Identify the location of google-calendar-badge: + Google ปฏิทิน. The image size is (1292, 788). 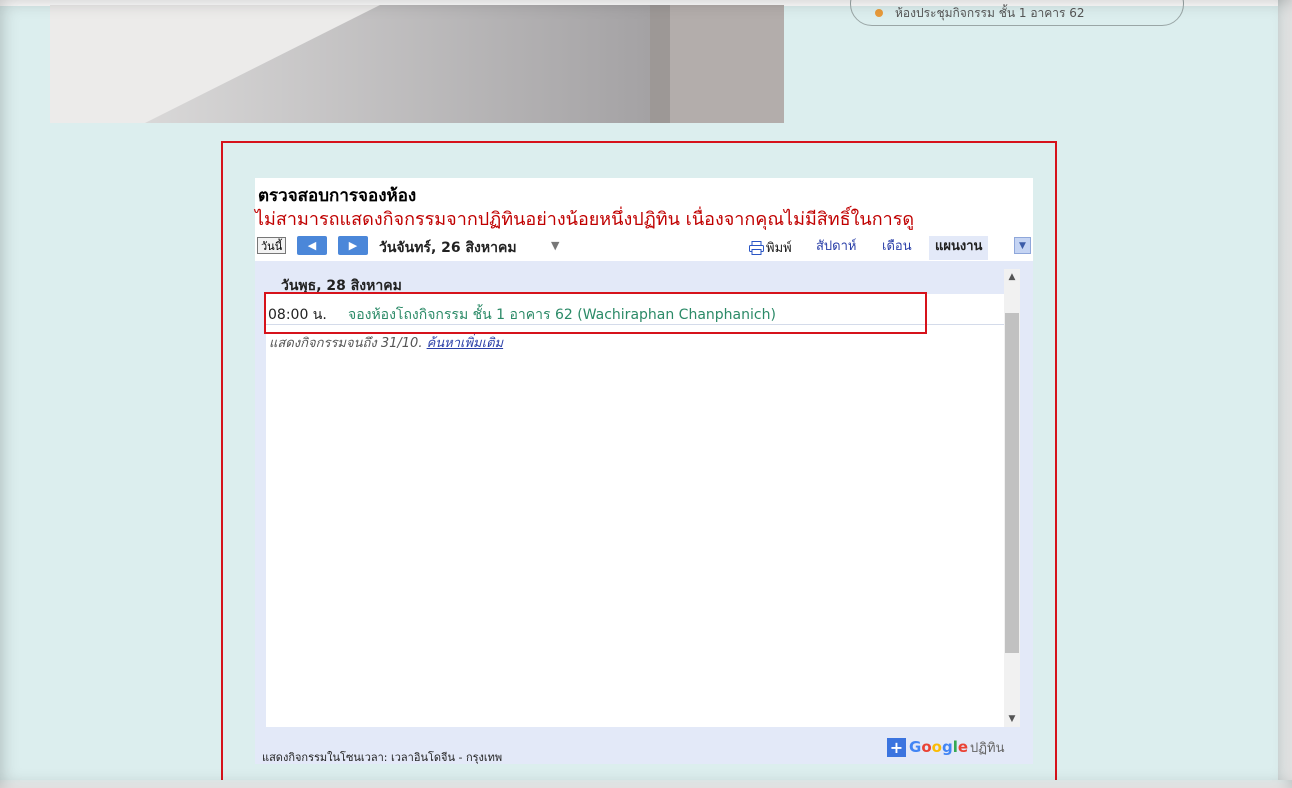
(945, 747).